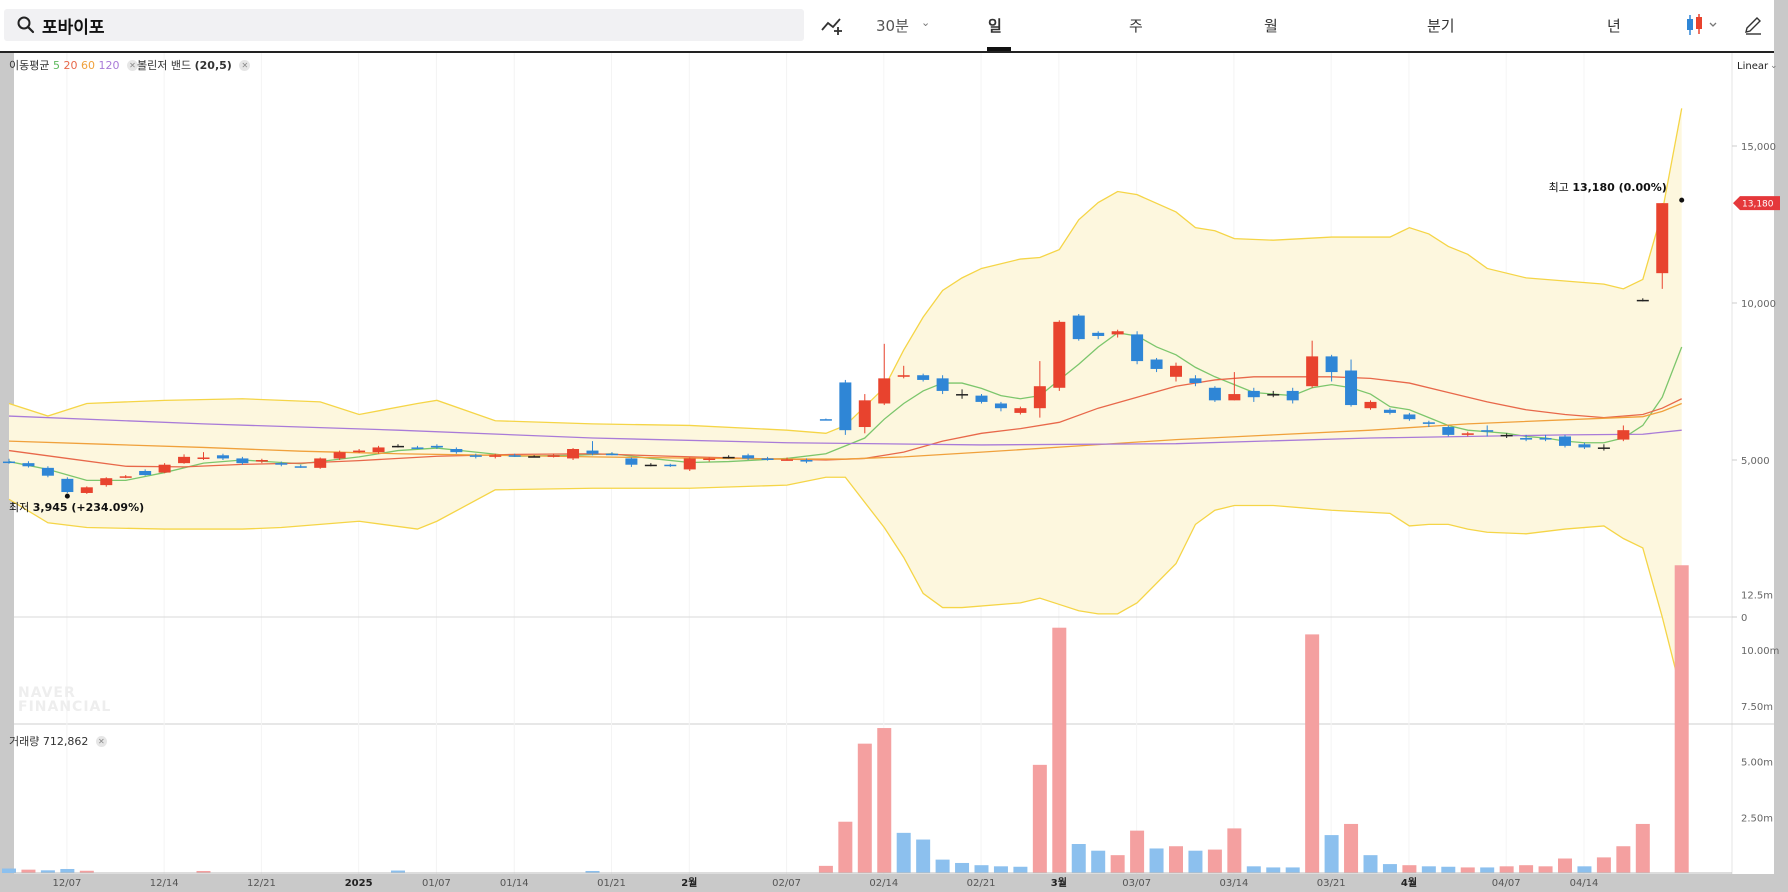  What do you see at coordinates (892, 25) in the screenshot?
I see `interval-dropdown: 30분` at bounding box center [892, 25].